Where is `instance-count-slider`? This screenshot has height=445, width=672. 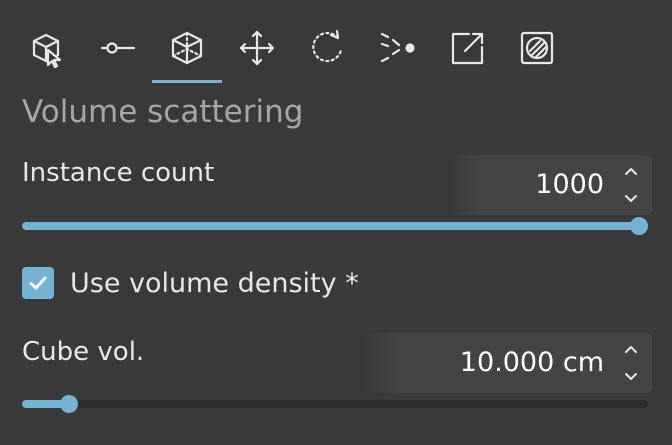
instance-count-slider is located at coordinates (335, 226).